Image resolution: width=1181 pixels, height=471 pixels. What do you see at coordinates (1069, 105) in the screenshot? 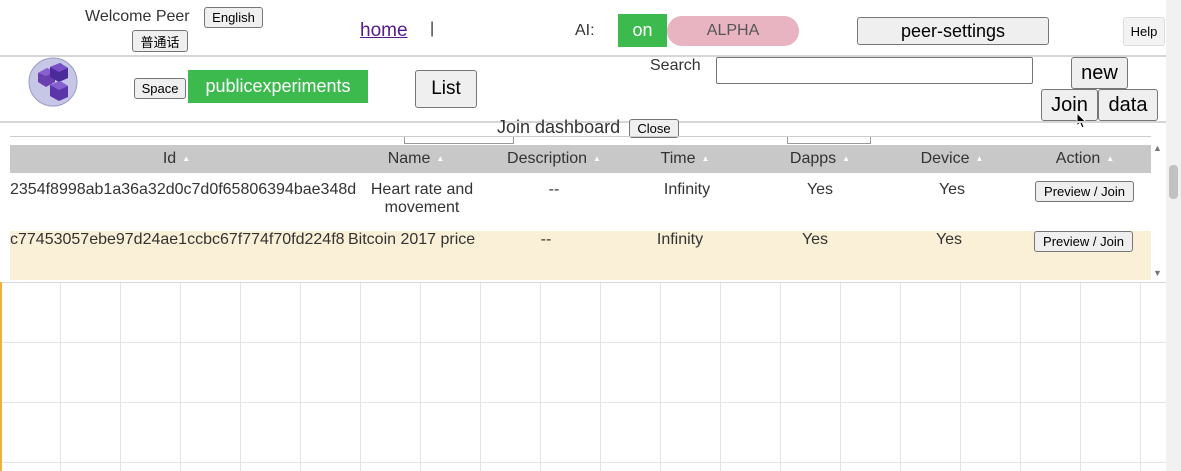
I see `join-button: Join` at bounding box center [1069, 105].